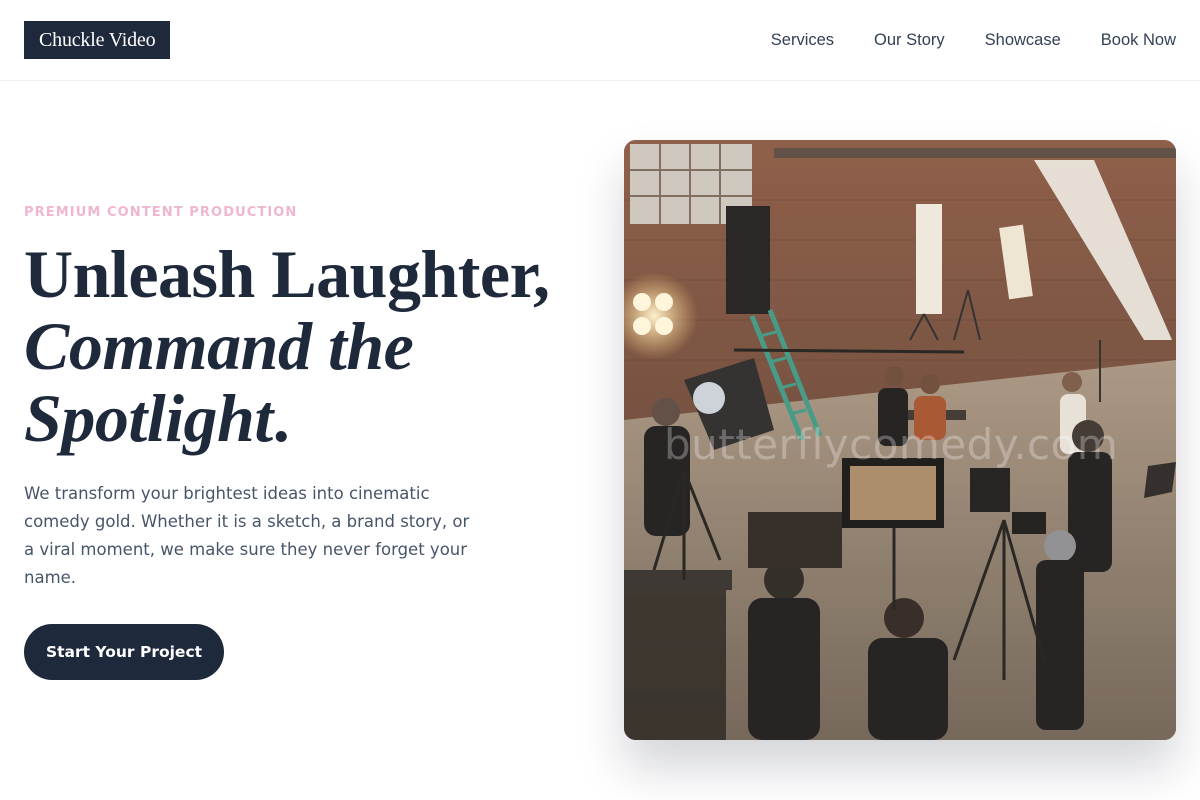 This screenshot has height=800, width=1200. What do you see at coordinates (161, 212) in the screenshot?
I see `hero-eyebrow: PREMIUM CONTENT PRODUCTION` at bounding box center [161, 212].